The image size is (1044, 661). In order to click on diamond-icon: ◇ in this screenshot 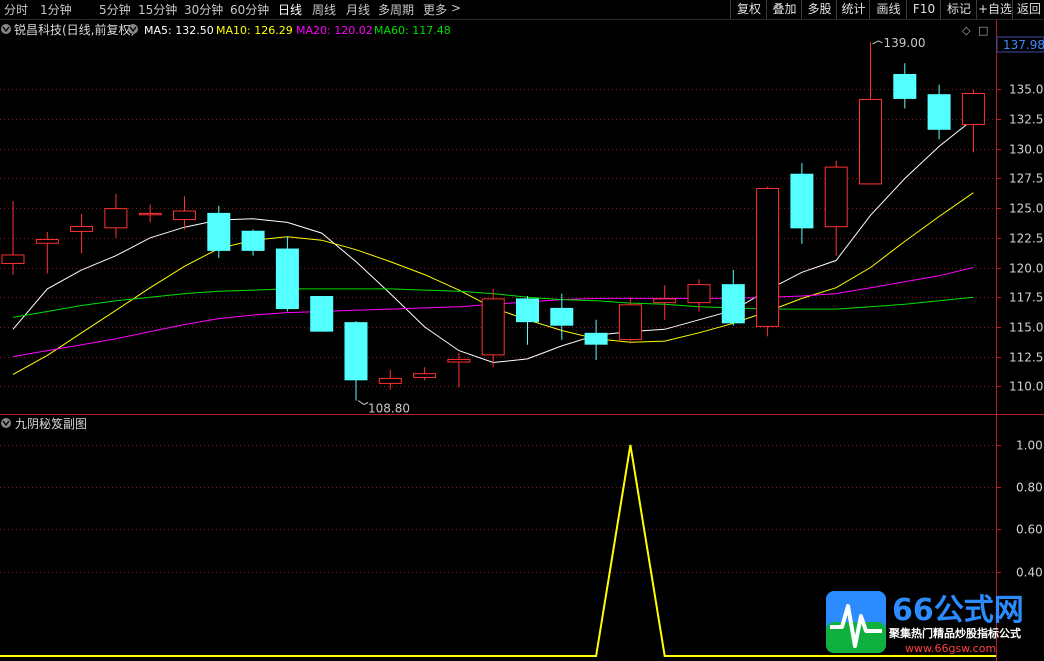, I will do `click(966, 30)`.